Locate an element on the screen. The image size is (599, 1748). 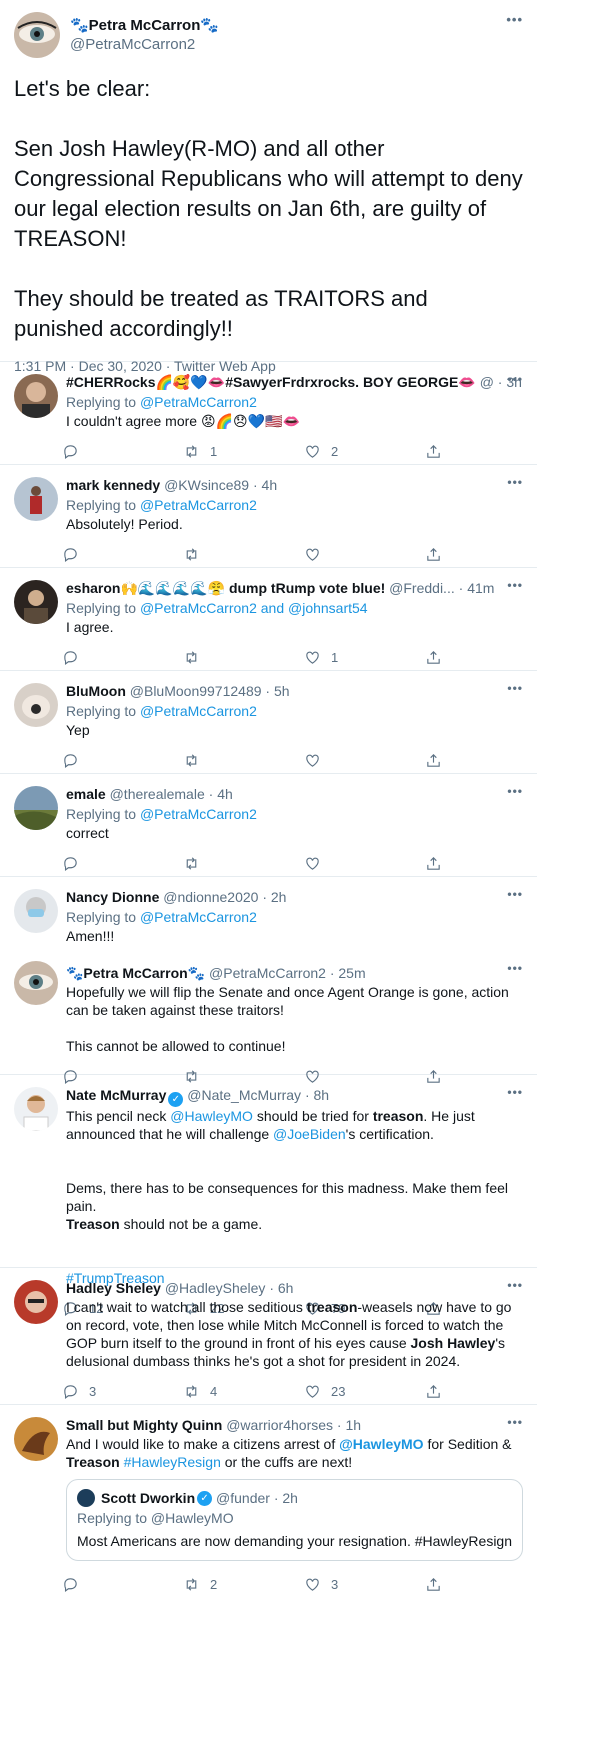
author-handle: @ndionne2020 is located at coordinates (210, 897).